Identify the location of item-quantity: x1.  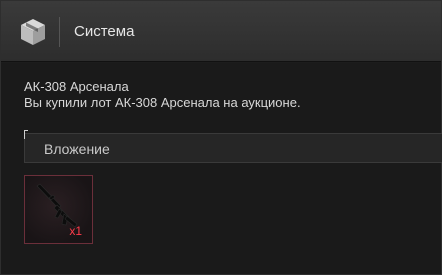
(75, 231).